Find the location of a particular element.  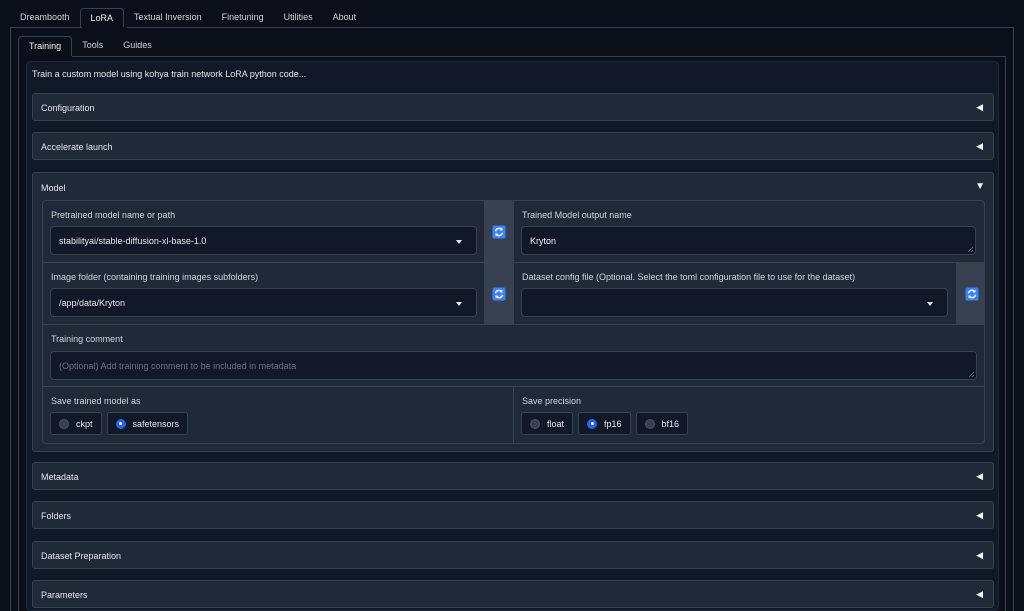

radio-float: float is located at coordinates (547, 423).